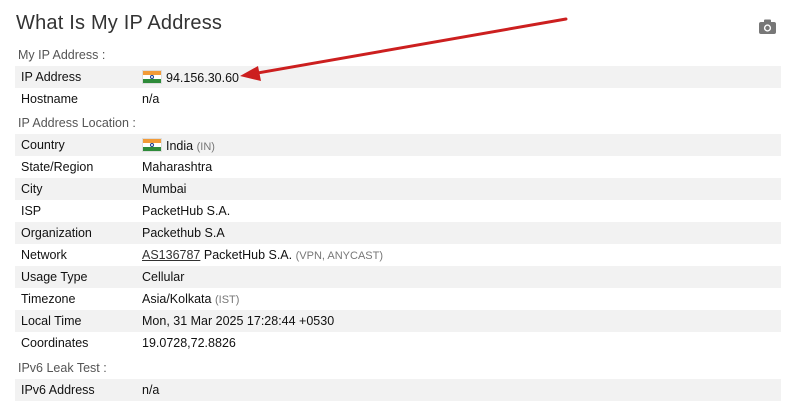 The height and width of the screenshot is (406, 800). Describe the element at coordinates (51, 321) in the screenshot. I see `local-time-label: Local Time` at that location.